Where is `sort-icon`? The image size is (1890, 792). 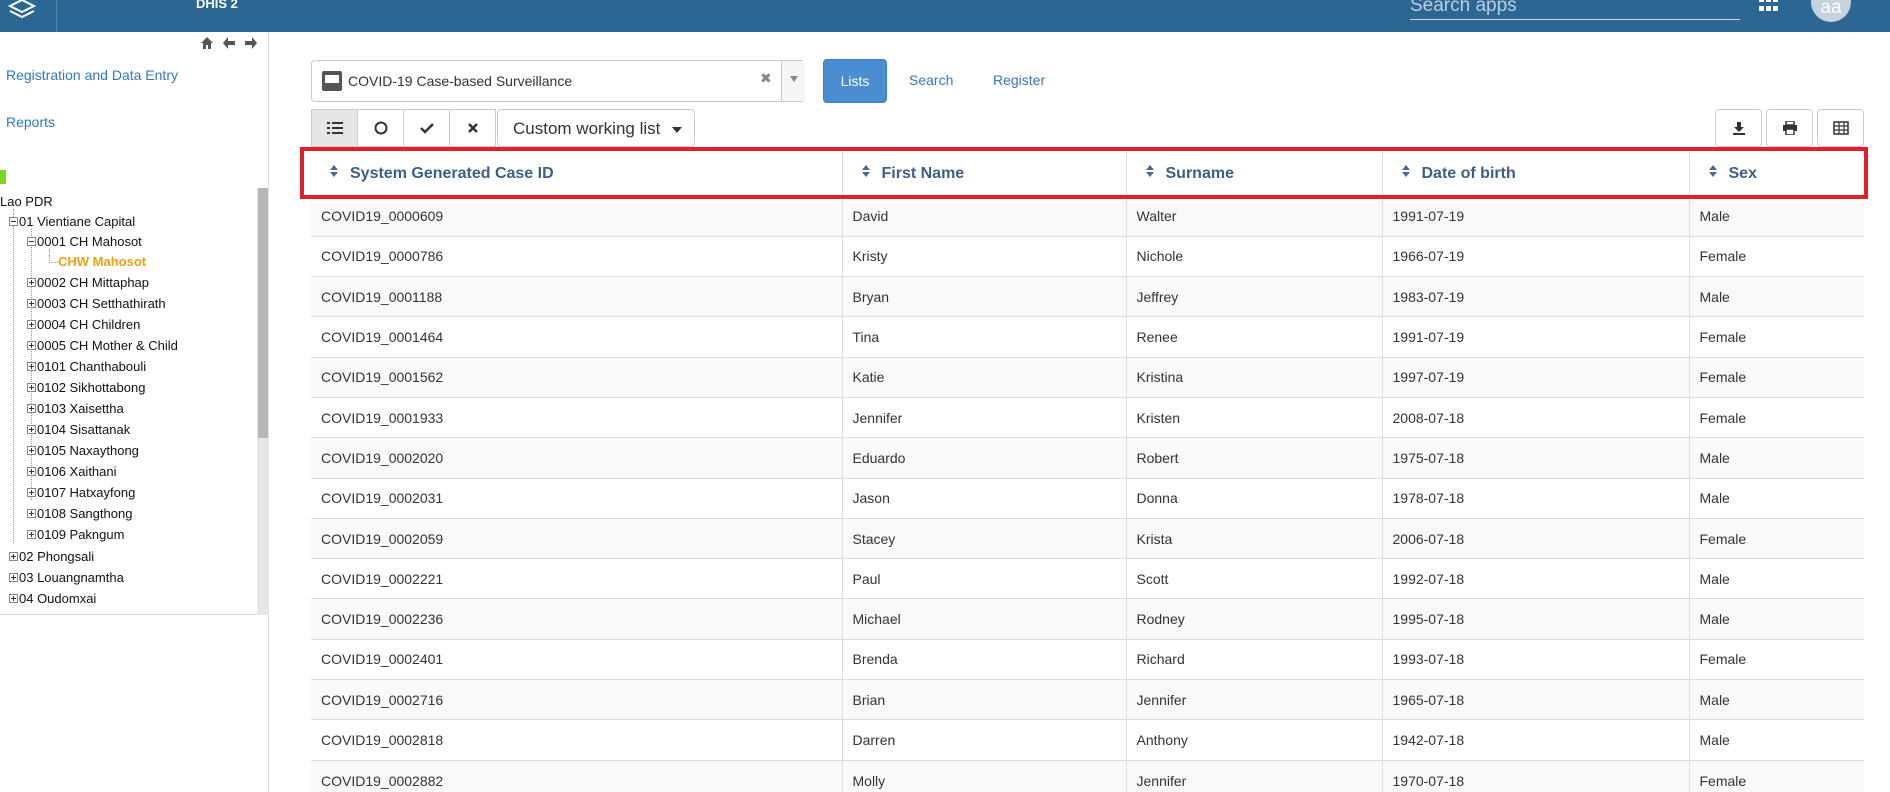
sort-icon is located at coordinates (334, 171).